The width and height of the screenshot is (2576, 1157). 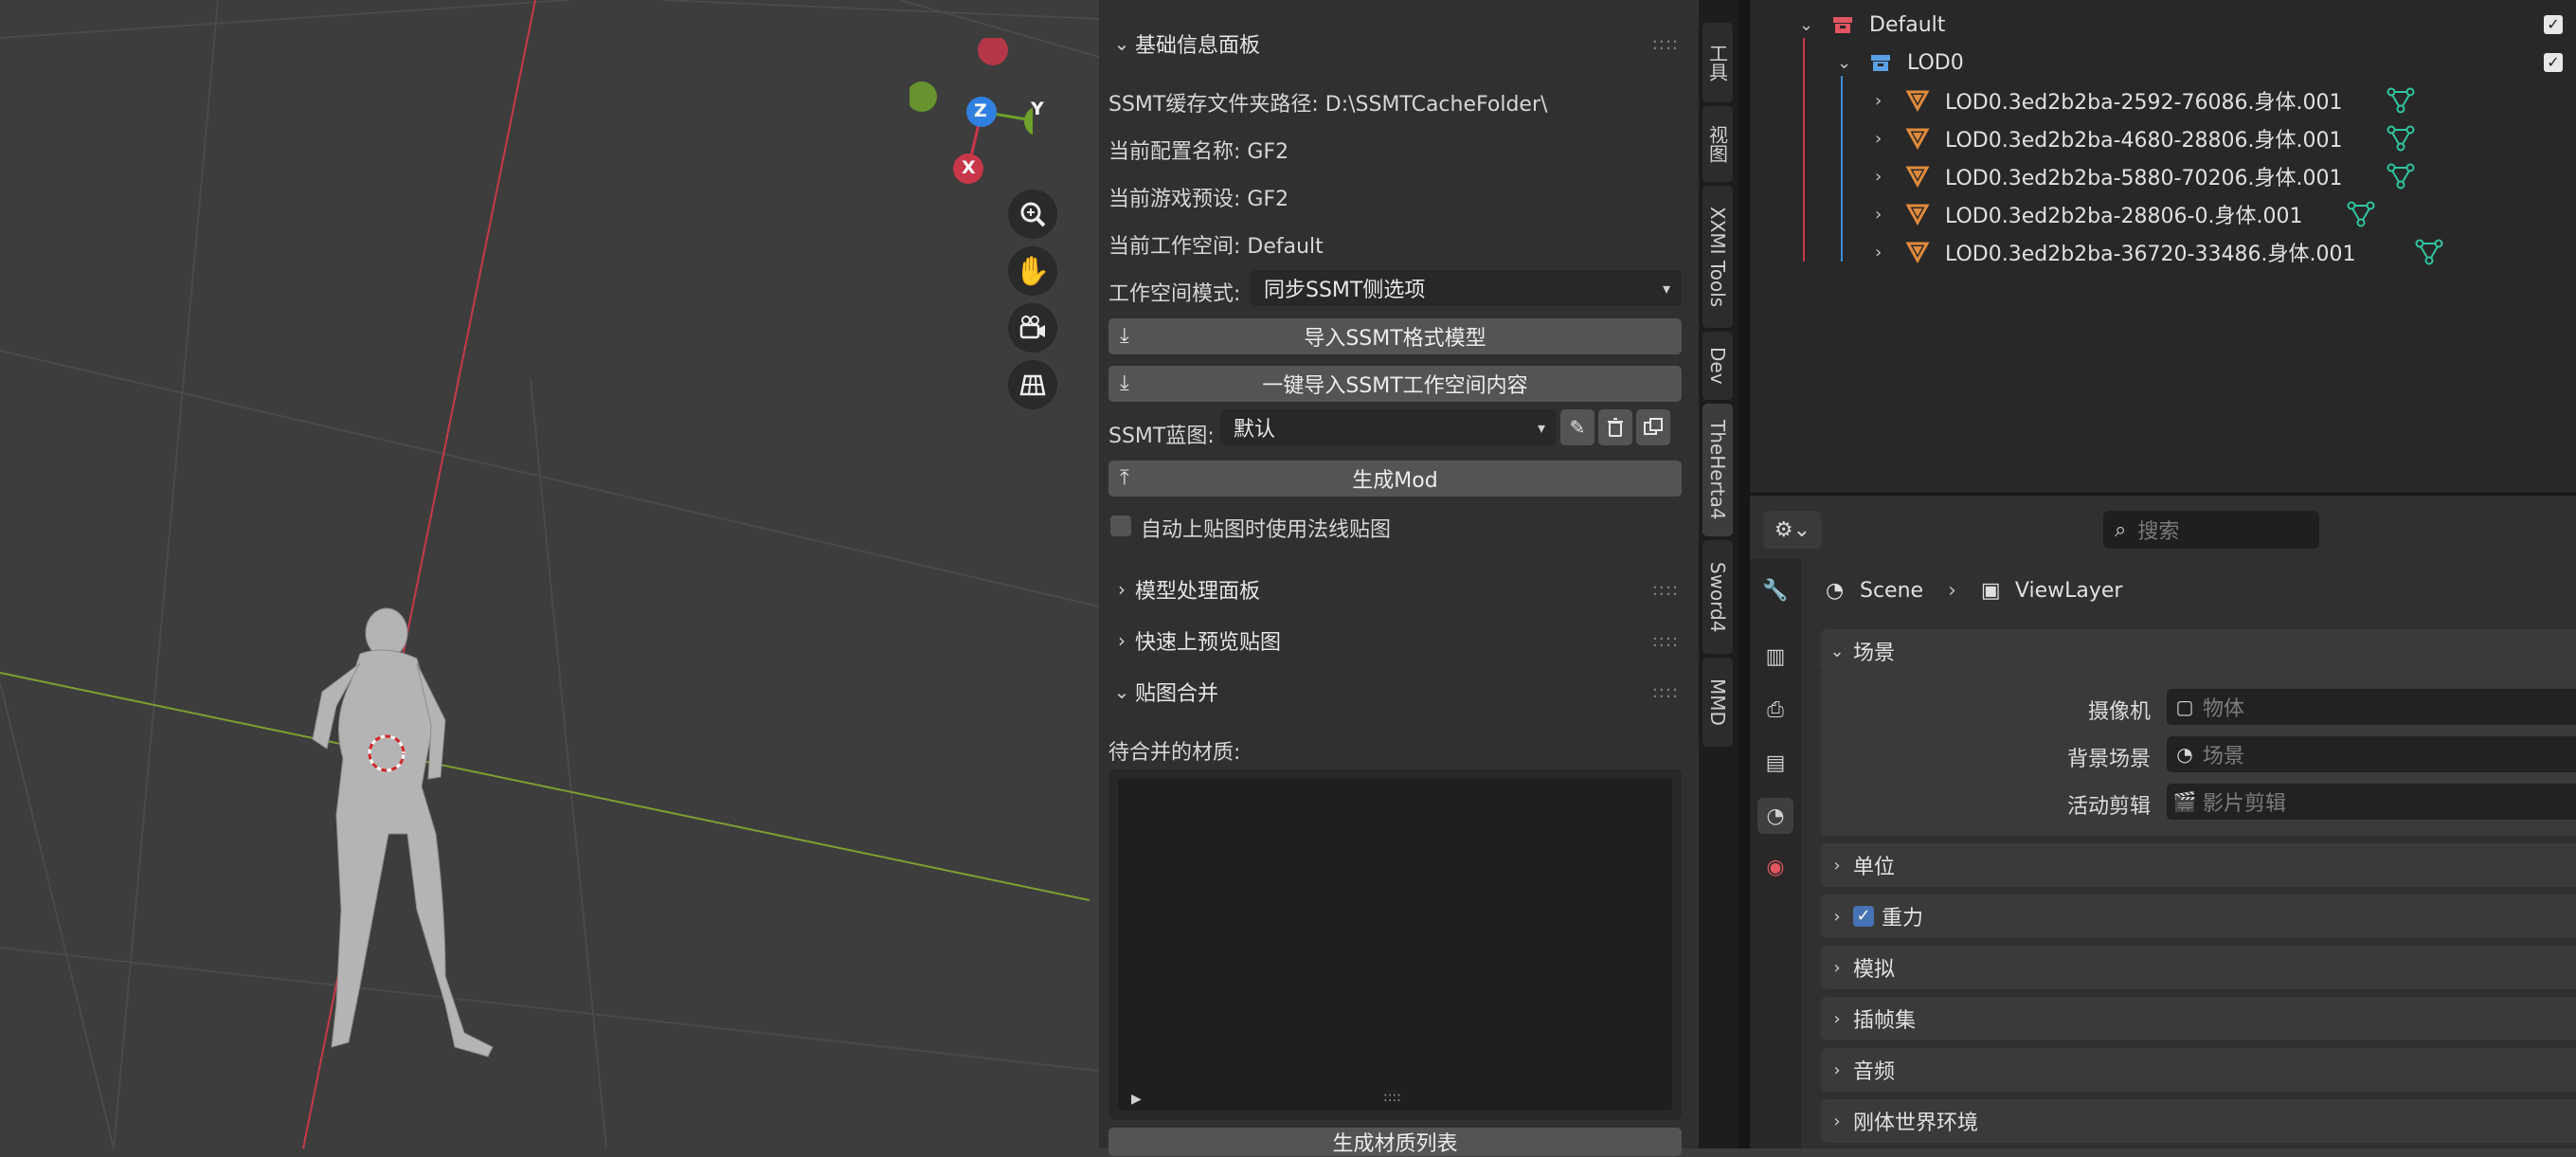 I want to click on gravity-section-title: 重力, so click(x=1903, y=919).